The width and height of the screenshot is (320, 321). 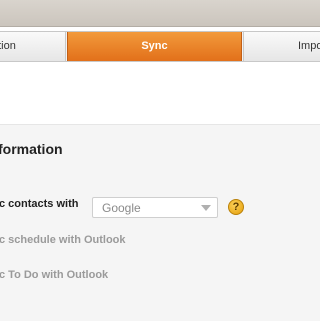 I want to click on chevron-down-icon, so click(x=206, y=208).